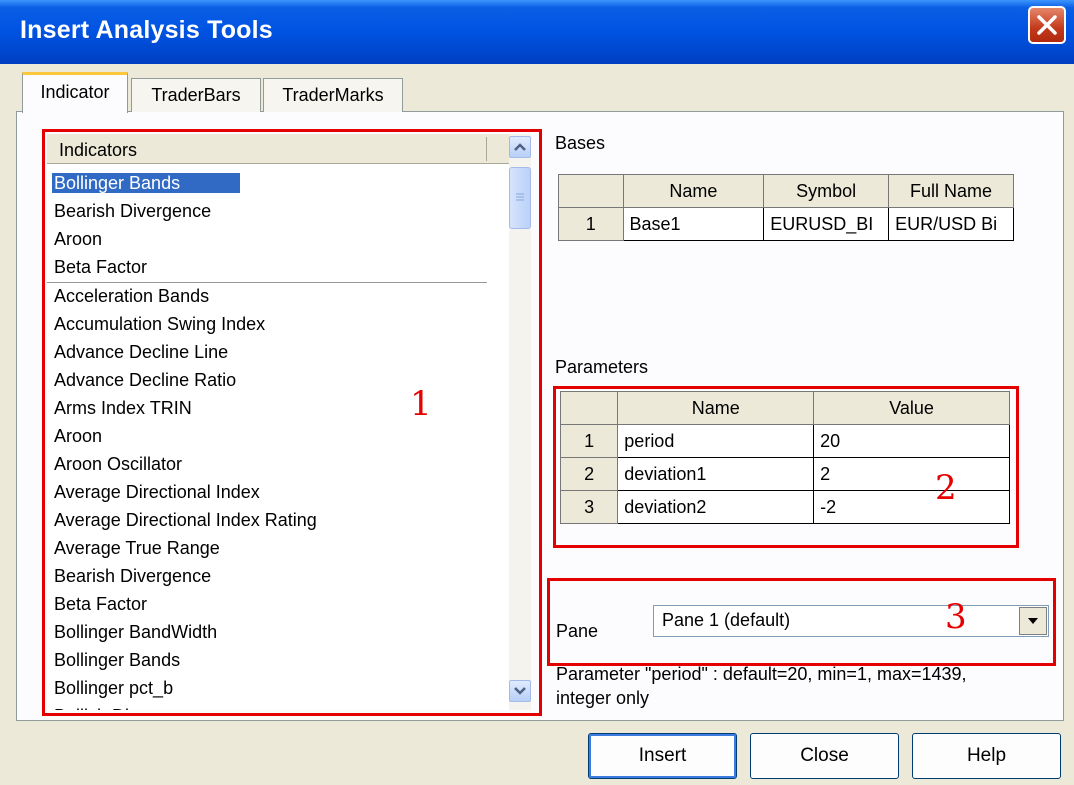 The height and width of the screenshot is (785, 1074). Describe the element at coordinates (693, 224) in the screenshot. I see `base-name-cell: Base1` at that location.